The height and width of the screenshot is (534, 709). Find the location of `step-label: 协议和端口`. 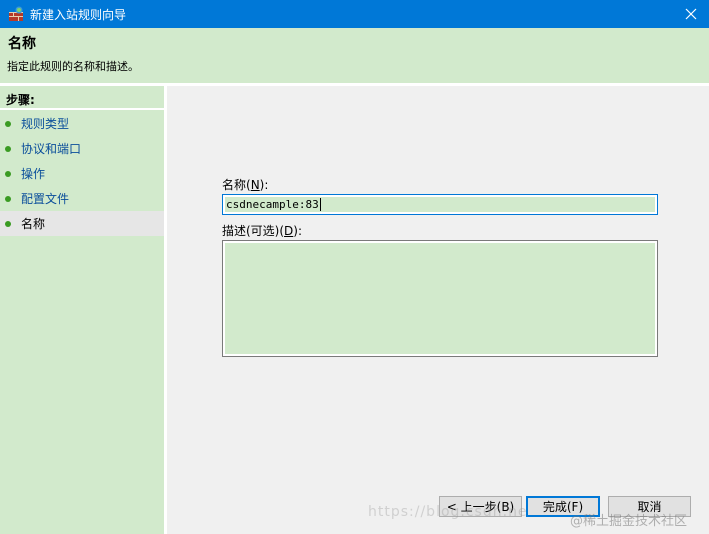

step-label: 协议和端口 is located at coordinates (51, 149).